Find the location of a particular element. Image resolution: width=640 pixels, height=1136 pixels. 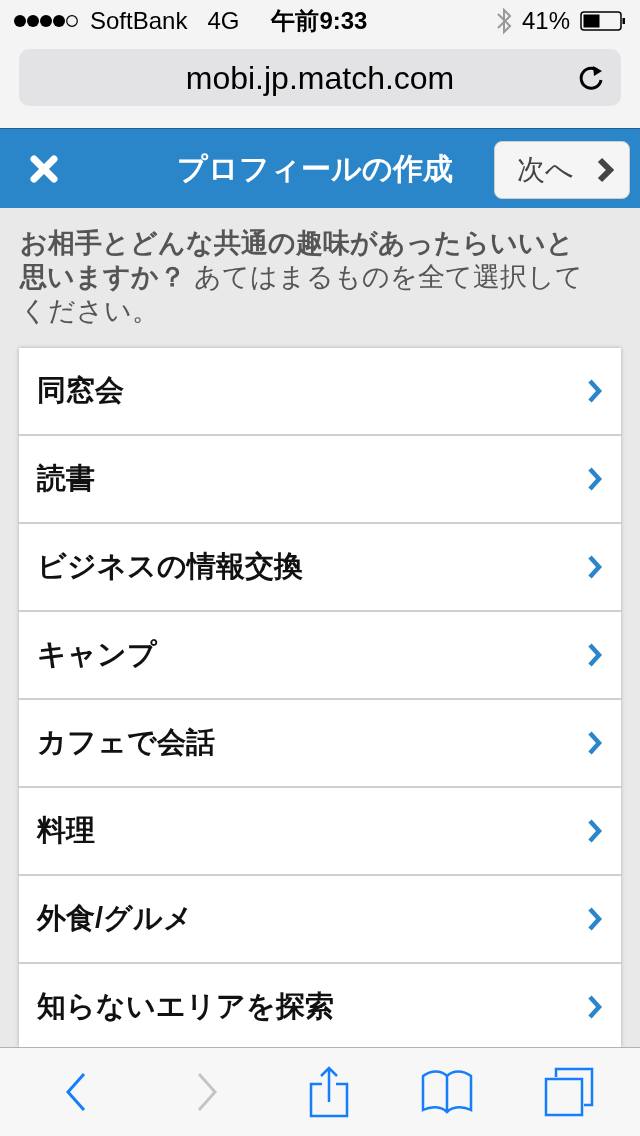

option-row: カフェで会話 is located at coordinates (320, 744).